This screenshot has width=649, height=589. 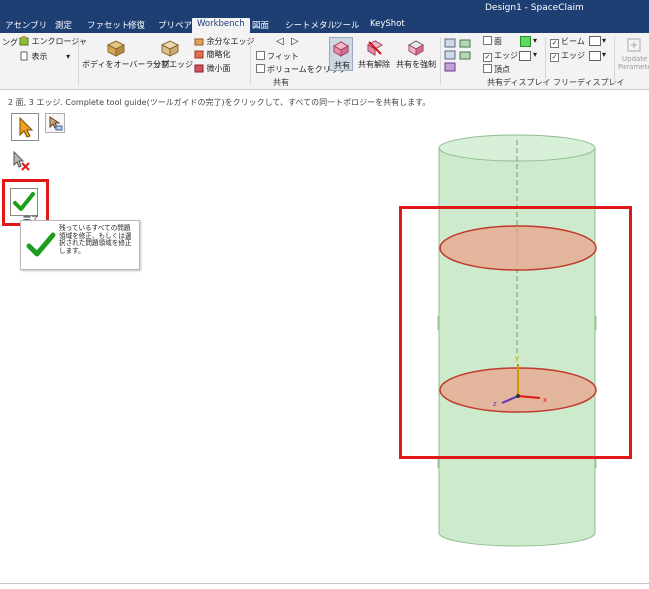 What do you see at coordinates (324, 583) in the screenshot?
I see `viewport-bottom-border` at bounding box center [324, 583].